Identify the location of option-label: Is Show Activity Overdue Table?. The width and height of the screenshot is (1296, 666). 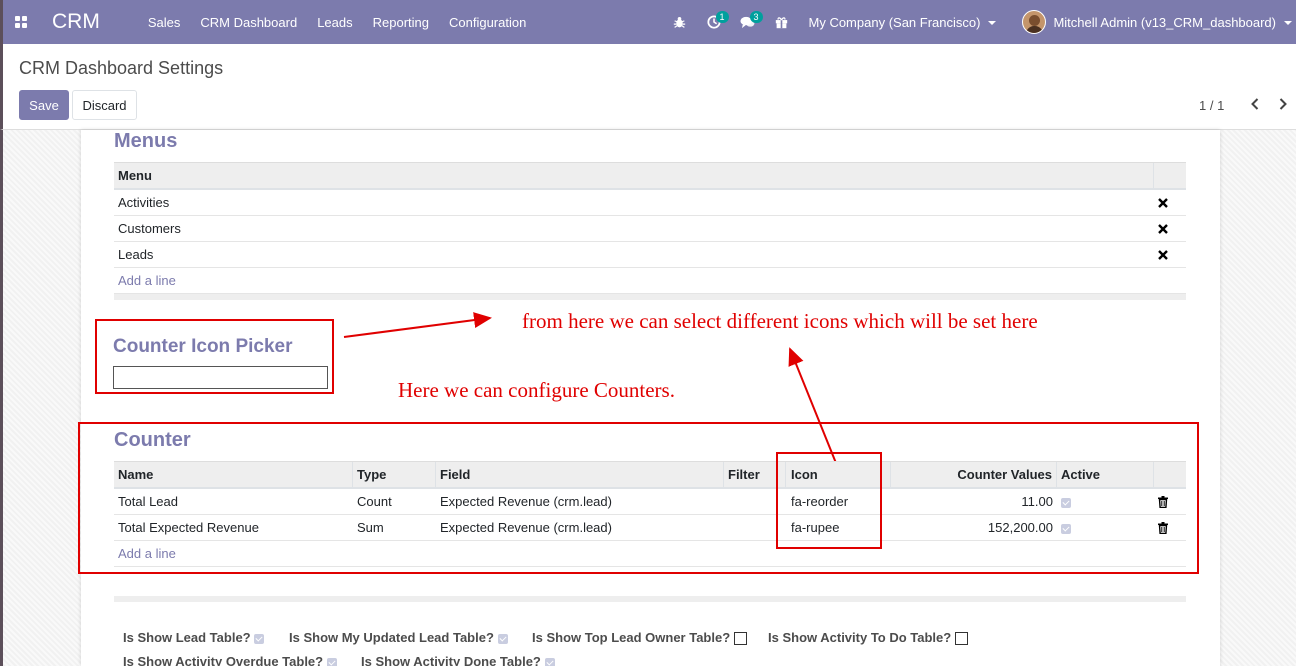
(223, 660).